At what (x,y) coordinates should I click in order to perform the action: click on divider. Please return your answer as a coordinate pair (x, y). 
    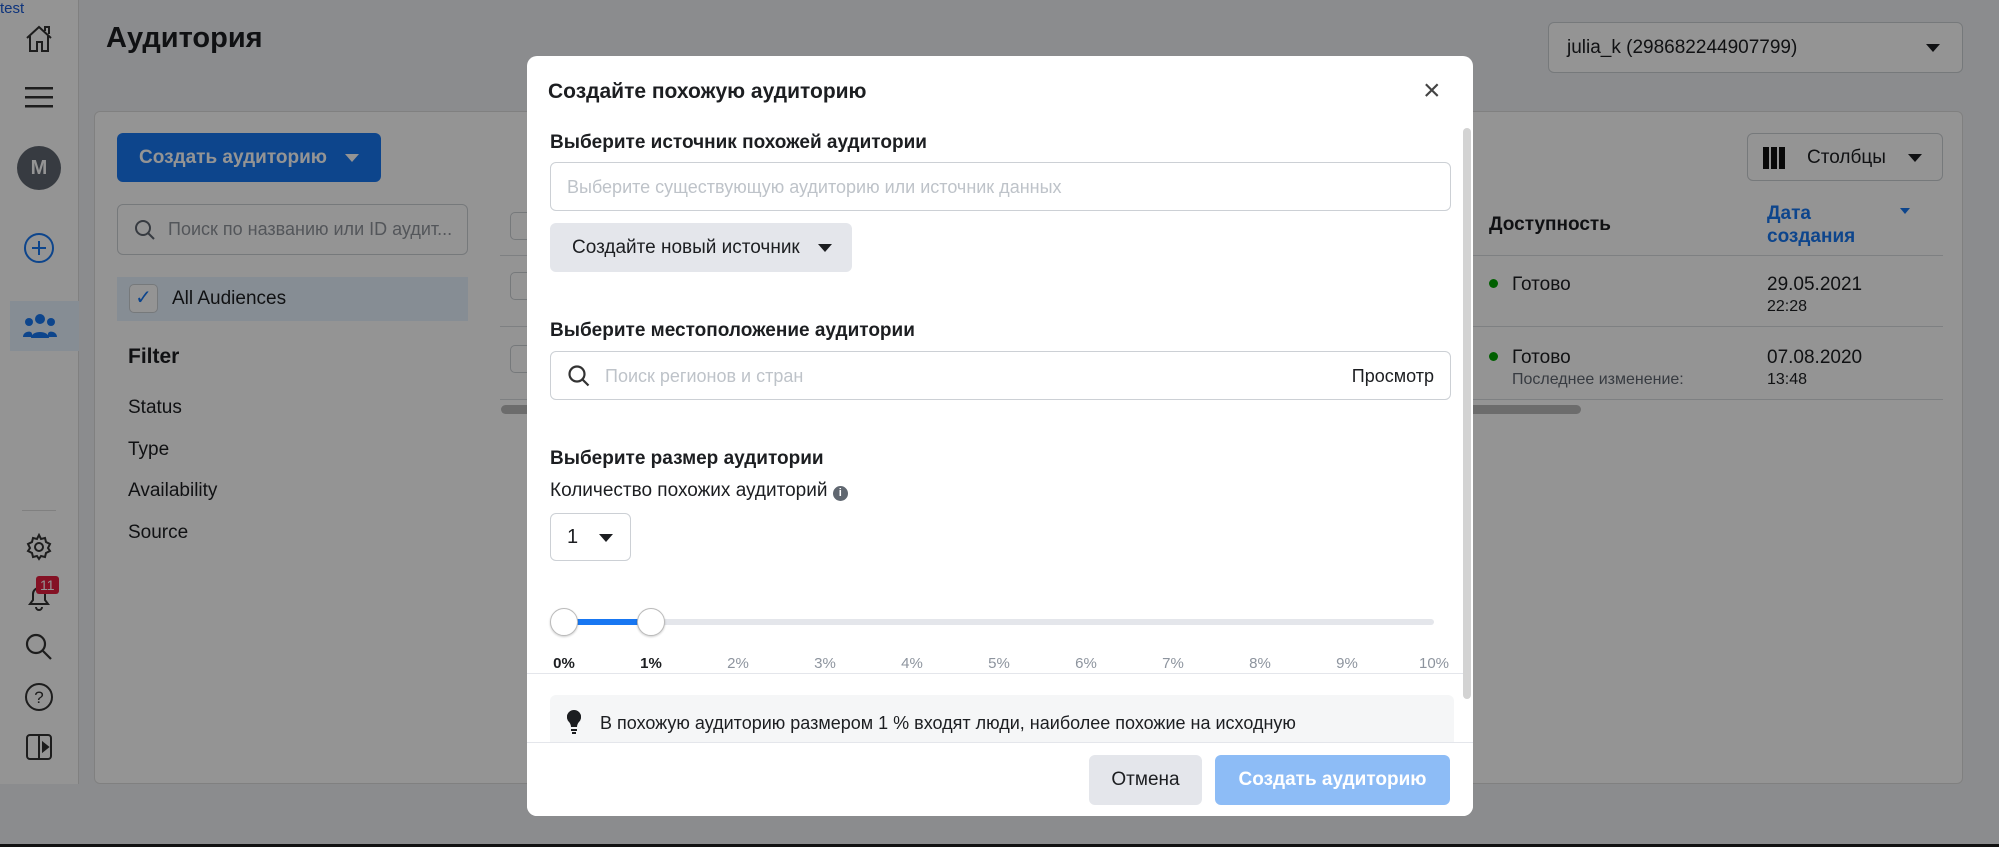
    Looking at the image, I should click on (995, 673).